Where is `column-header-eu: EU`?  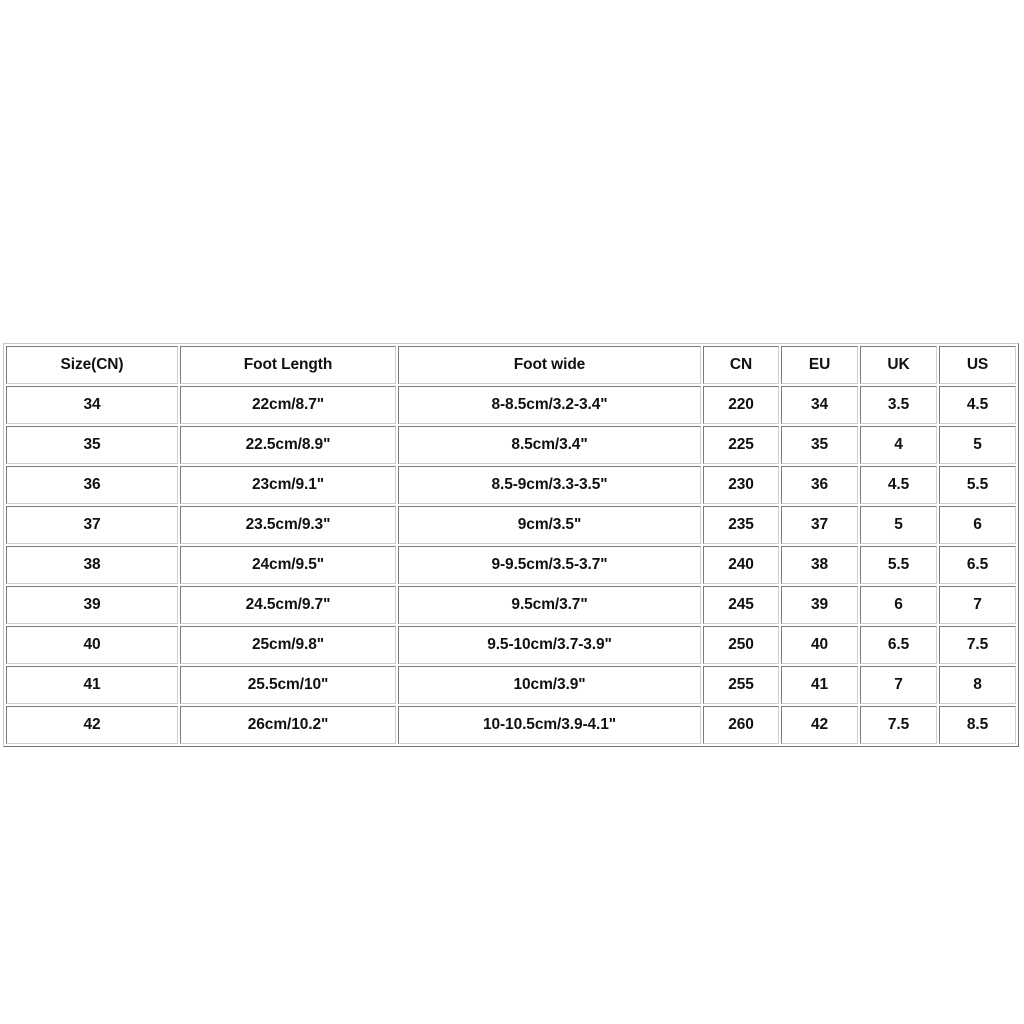
column-header-eu: EU is located at coordinates (819, 365).